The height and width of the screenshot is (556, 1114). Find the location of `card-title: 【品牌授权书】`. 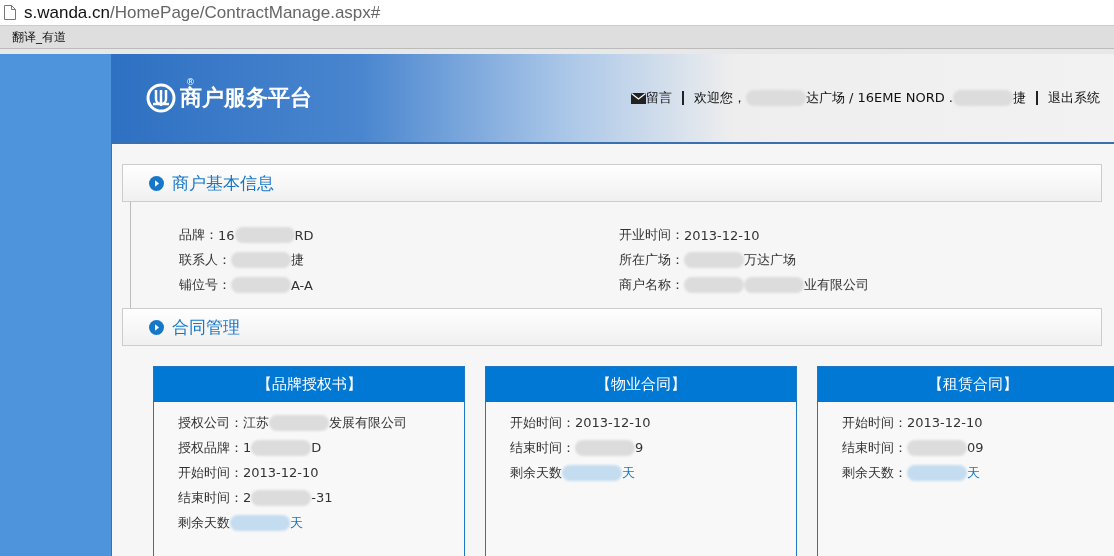

card-title: 【品牌授权书】 is located at coordinates (309, 384).